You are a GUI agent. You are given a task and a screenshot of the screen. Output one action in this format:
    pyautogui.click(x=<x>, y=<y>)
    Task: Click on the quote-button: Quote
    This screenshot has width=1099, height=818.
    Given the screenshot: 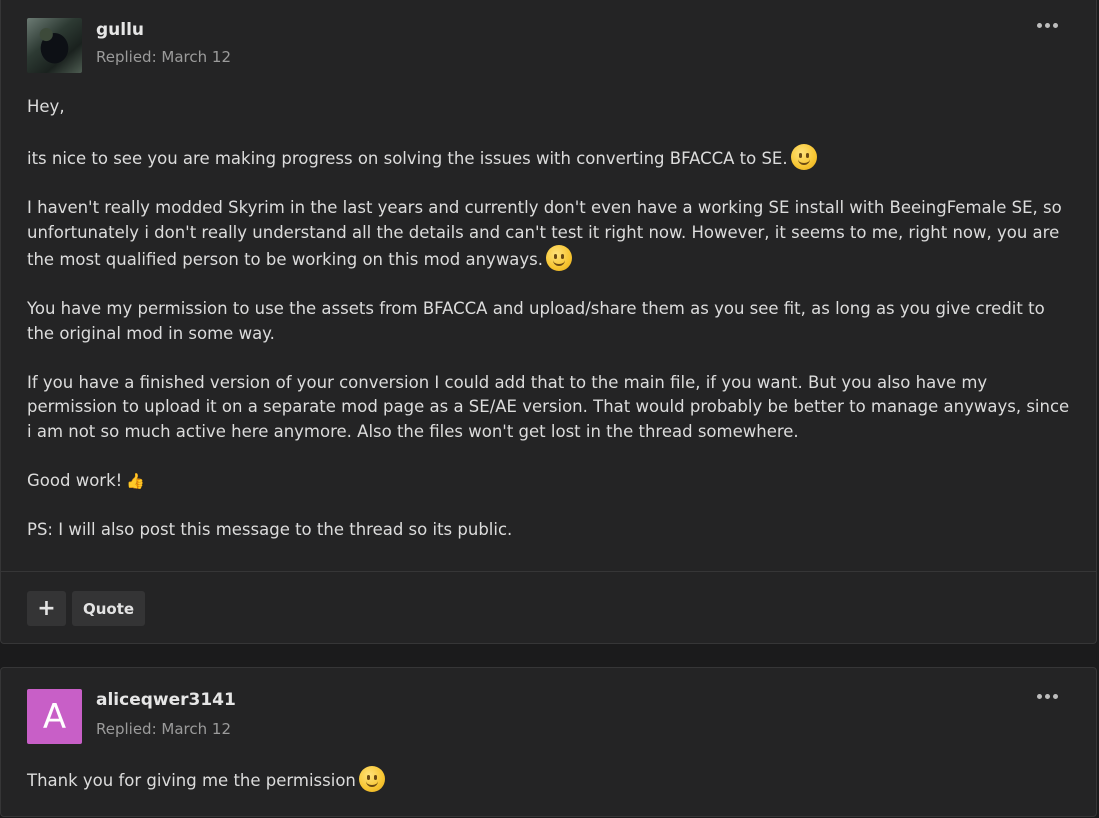 What is the action you would take?
    pyautogui.click(x=108, y=608)
    